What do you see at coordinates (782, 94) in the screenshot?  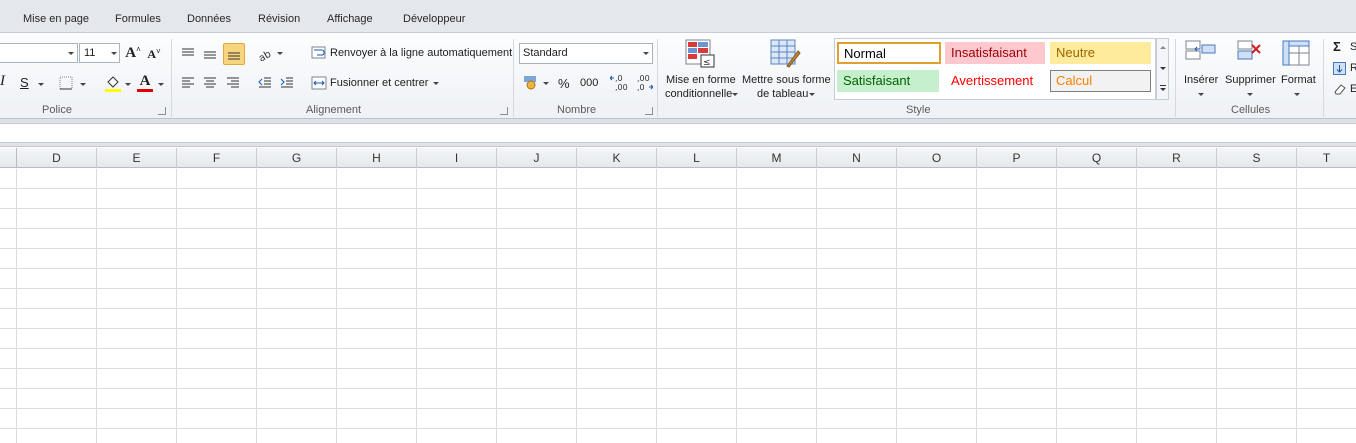 I see `format-as-table-label-2: de tableau` at bounding box center [782, 94].